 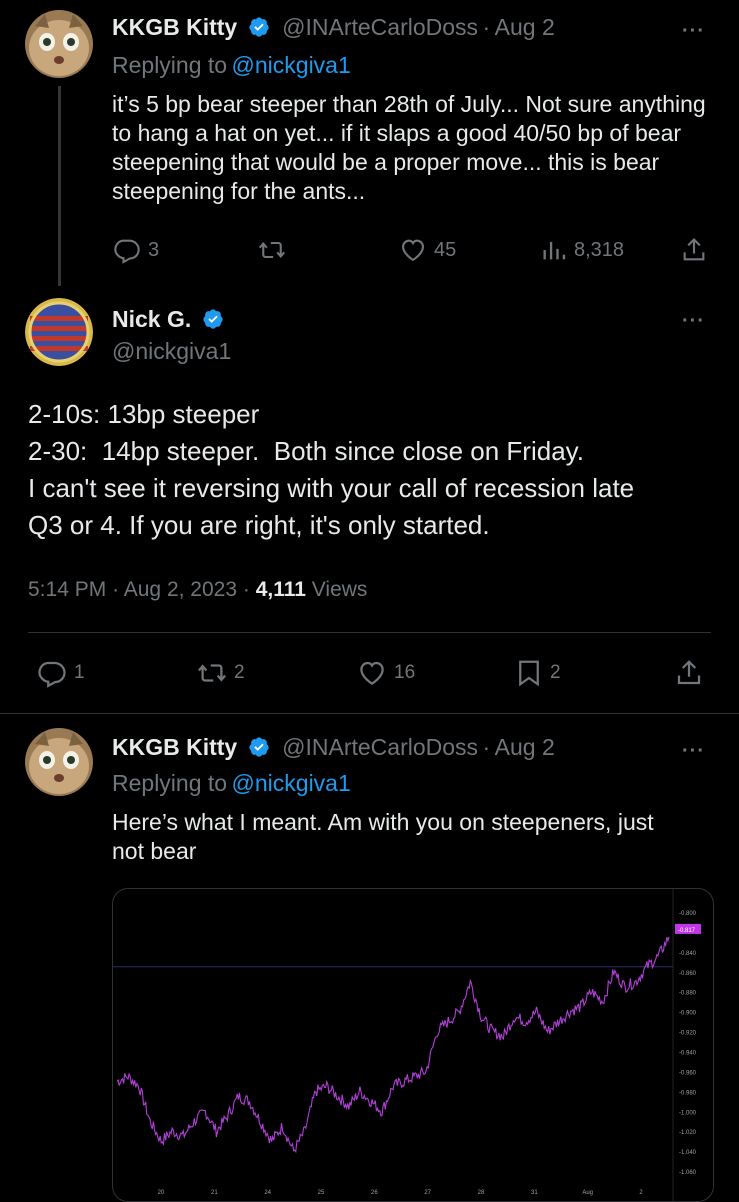 I want to click on like-button: 16, so click(x=385, y=673).